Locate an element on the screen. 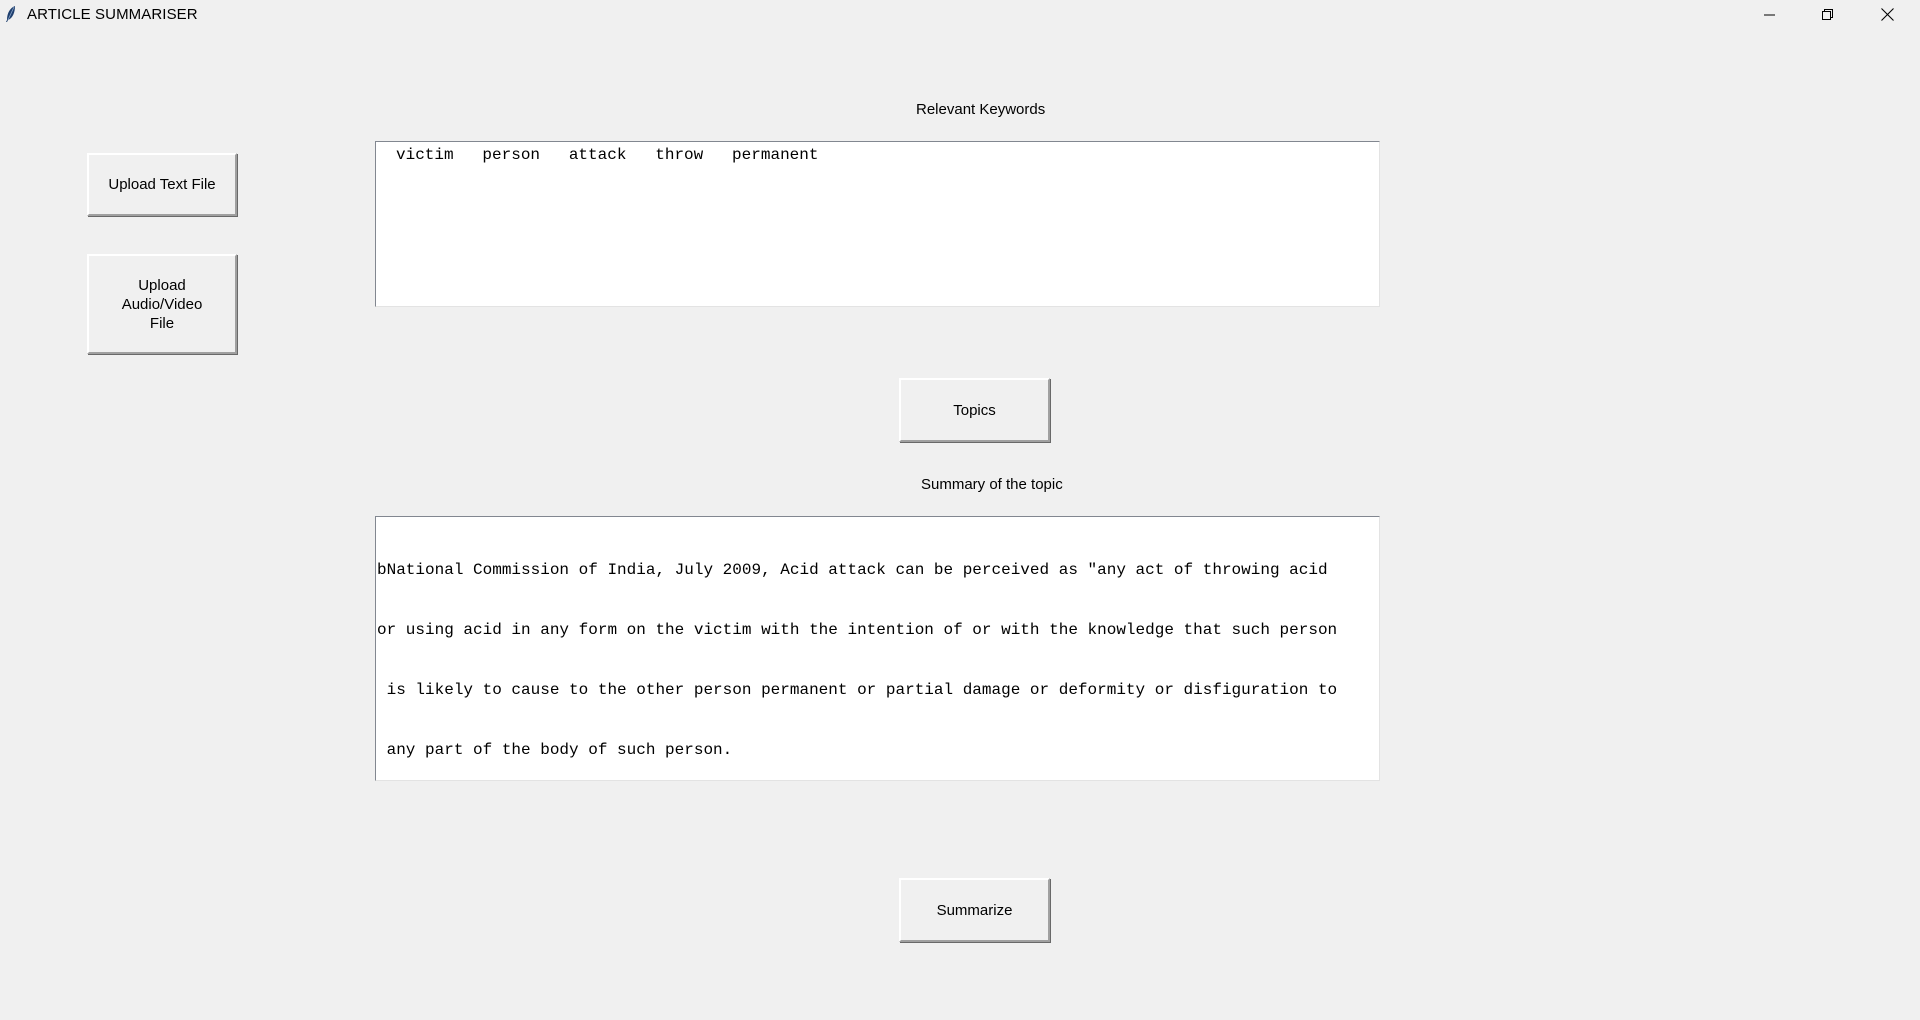  upload-av-label-line-2: Audio/Video is located at coordinates (162, 304).